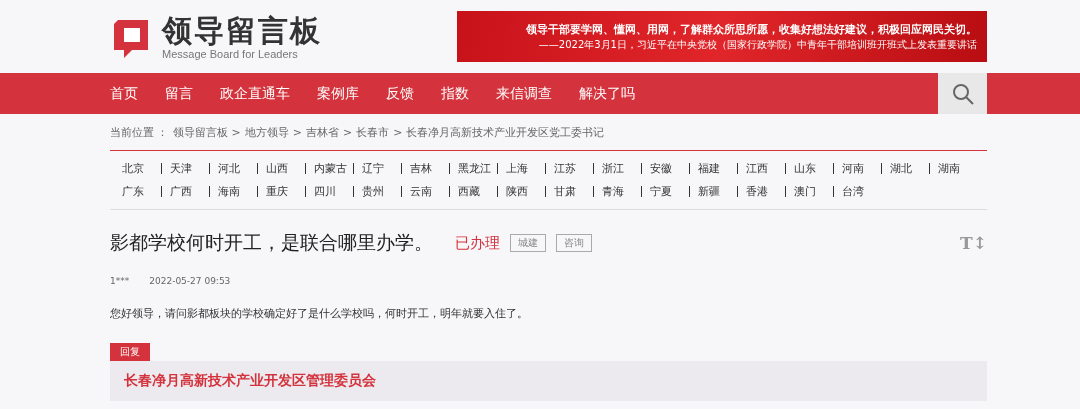 Image resolution: width=1080 pixels, height=409 pixels. What do you see at coordinates (482, 191) in the screenshot?
I see `region-link: 西藏` at bounding box center [482, 191].